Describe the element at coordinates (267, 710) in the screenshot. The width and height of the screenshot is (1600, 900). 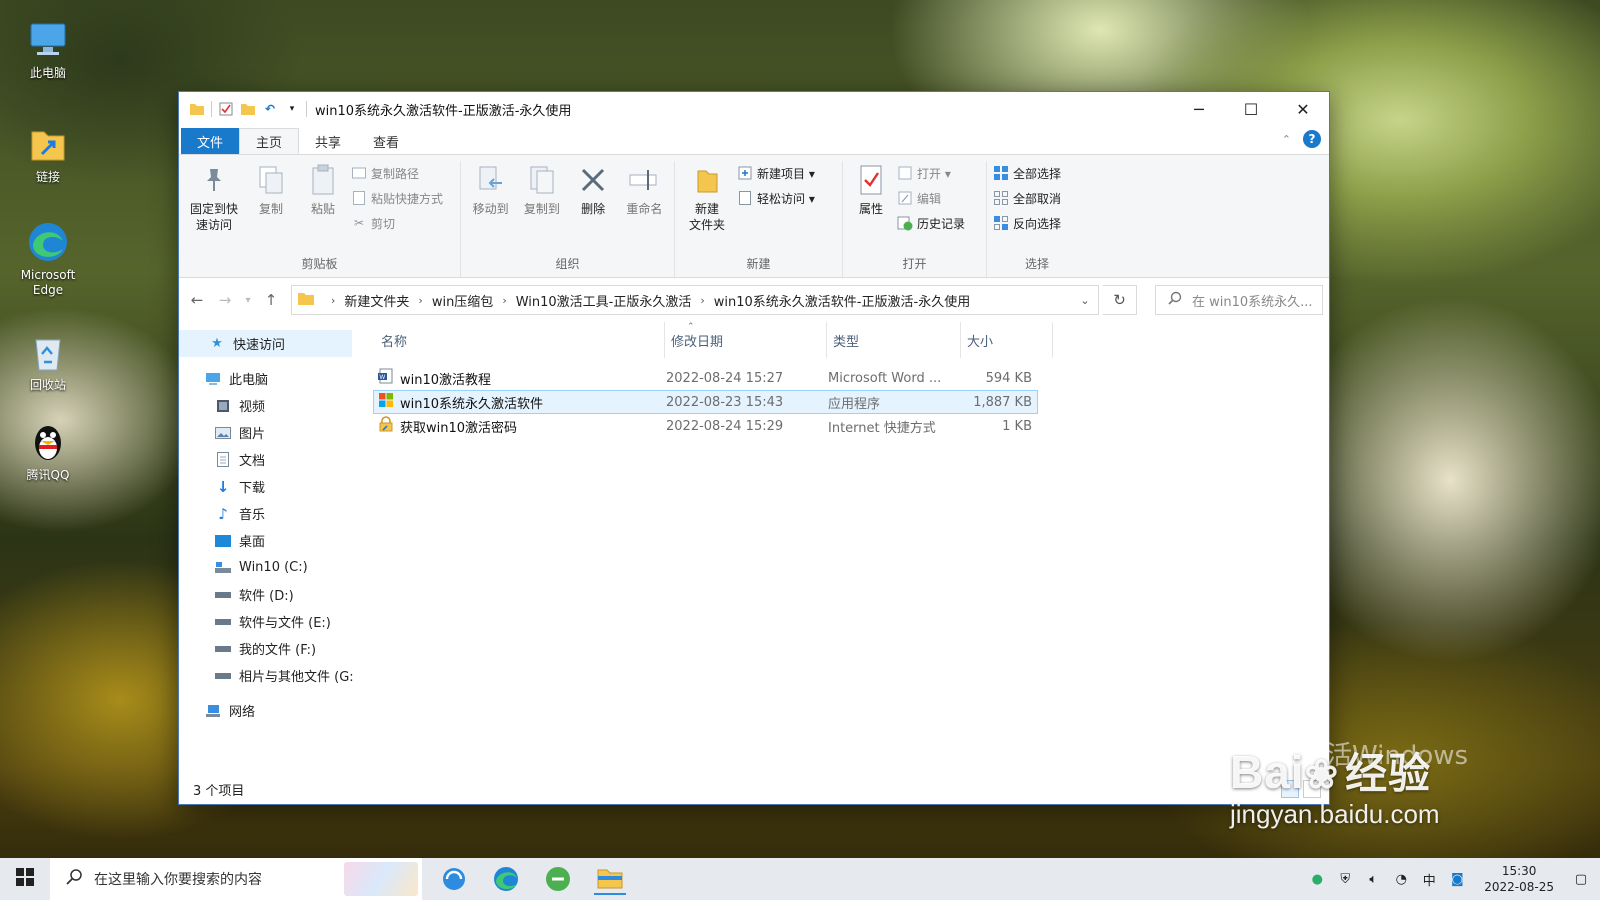
I see `nav-item-network: 网络` at that location.